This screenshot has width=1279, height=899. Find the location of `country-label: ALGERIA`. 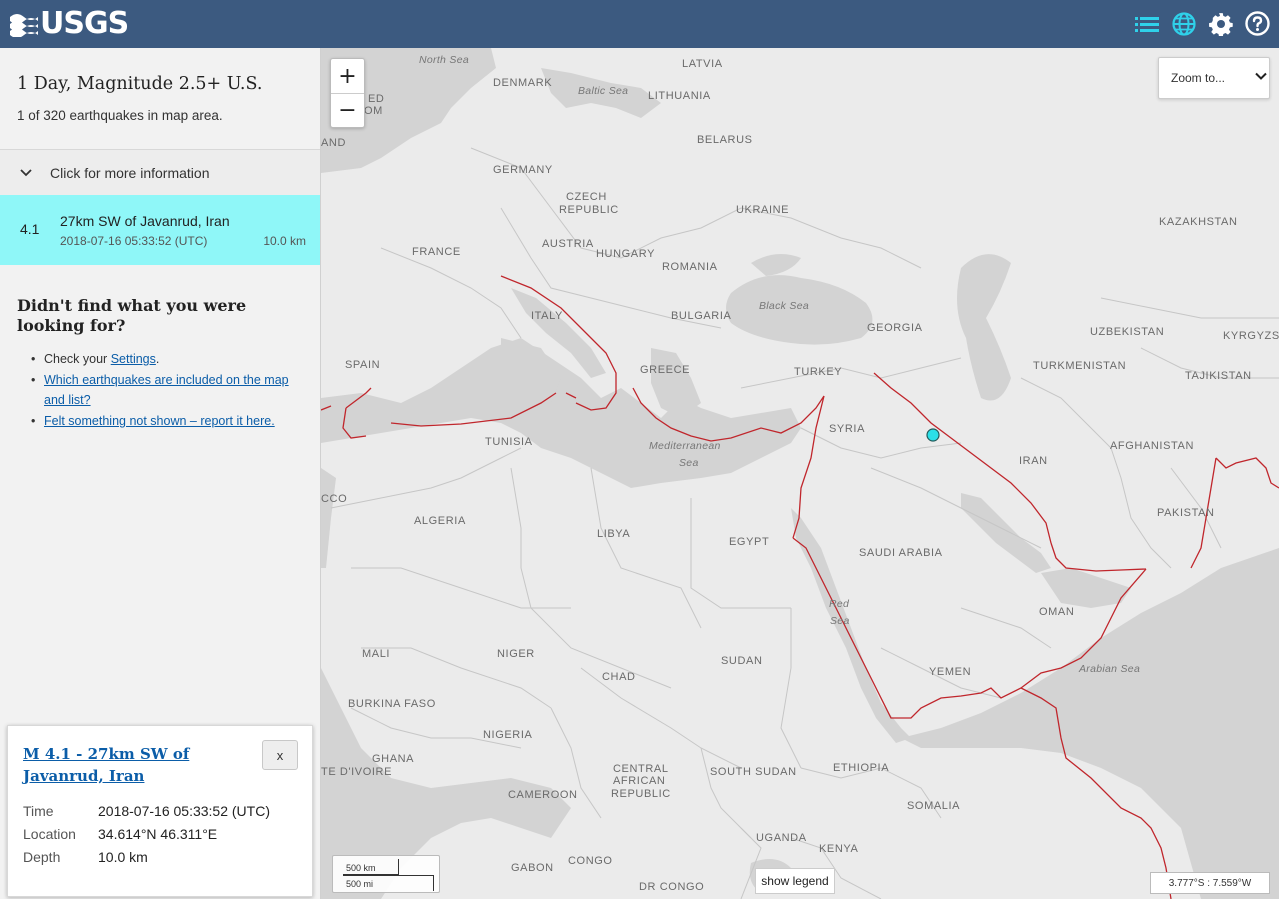

country-label: ALGERIA is located at coordinates (440, 521).